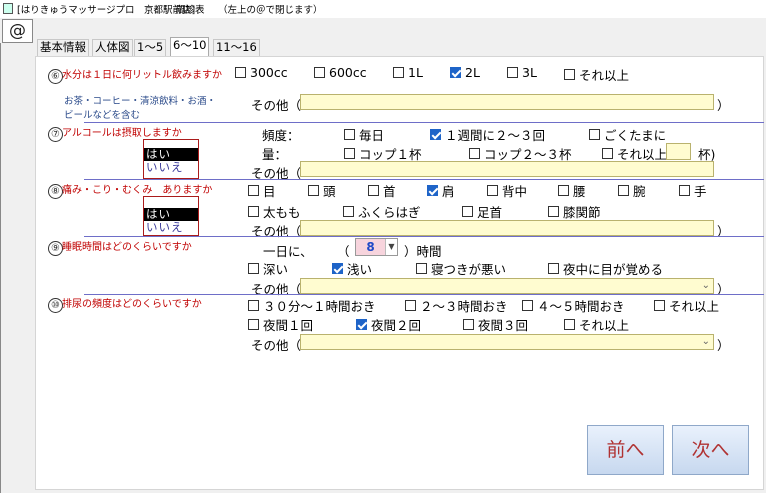 The image size is (766, 493). Describe the element at coordinates (495, 324) in the screenshot. I see `q10-night-three: 夜間３回` at that location.